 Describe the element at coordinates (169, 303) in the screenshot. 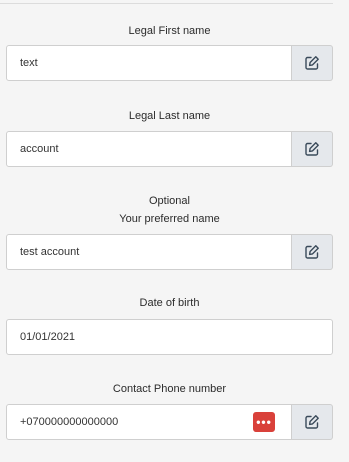

I see `date-of-birth-label: Date of birth` at that location.